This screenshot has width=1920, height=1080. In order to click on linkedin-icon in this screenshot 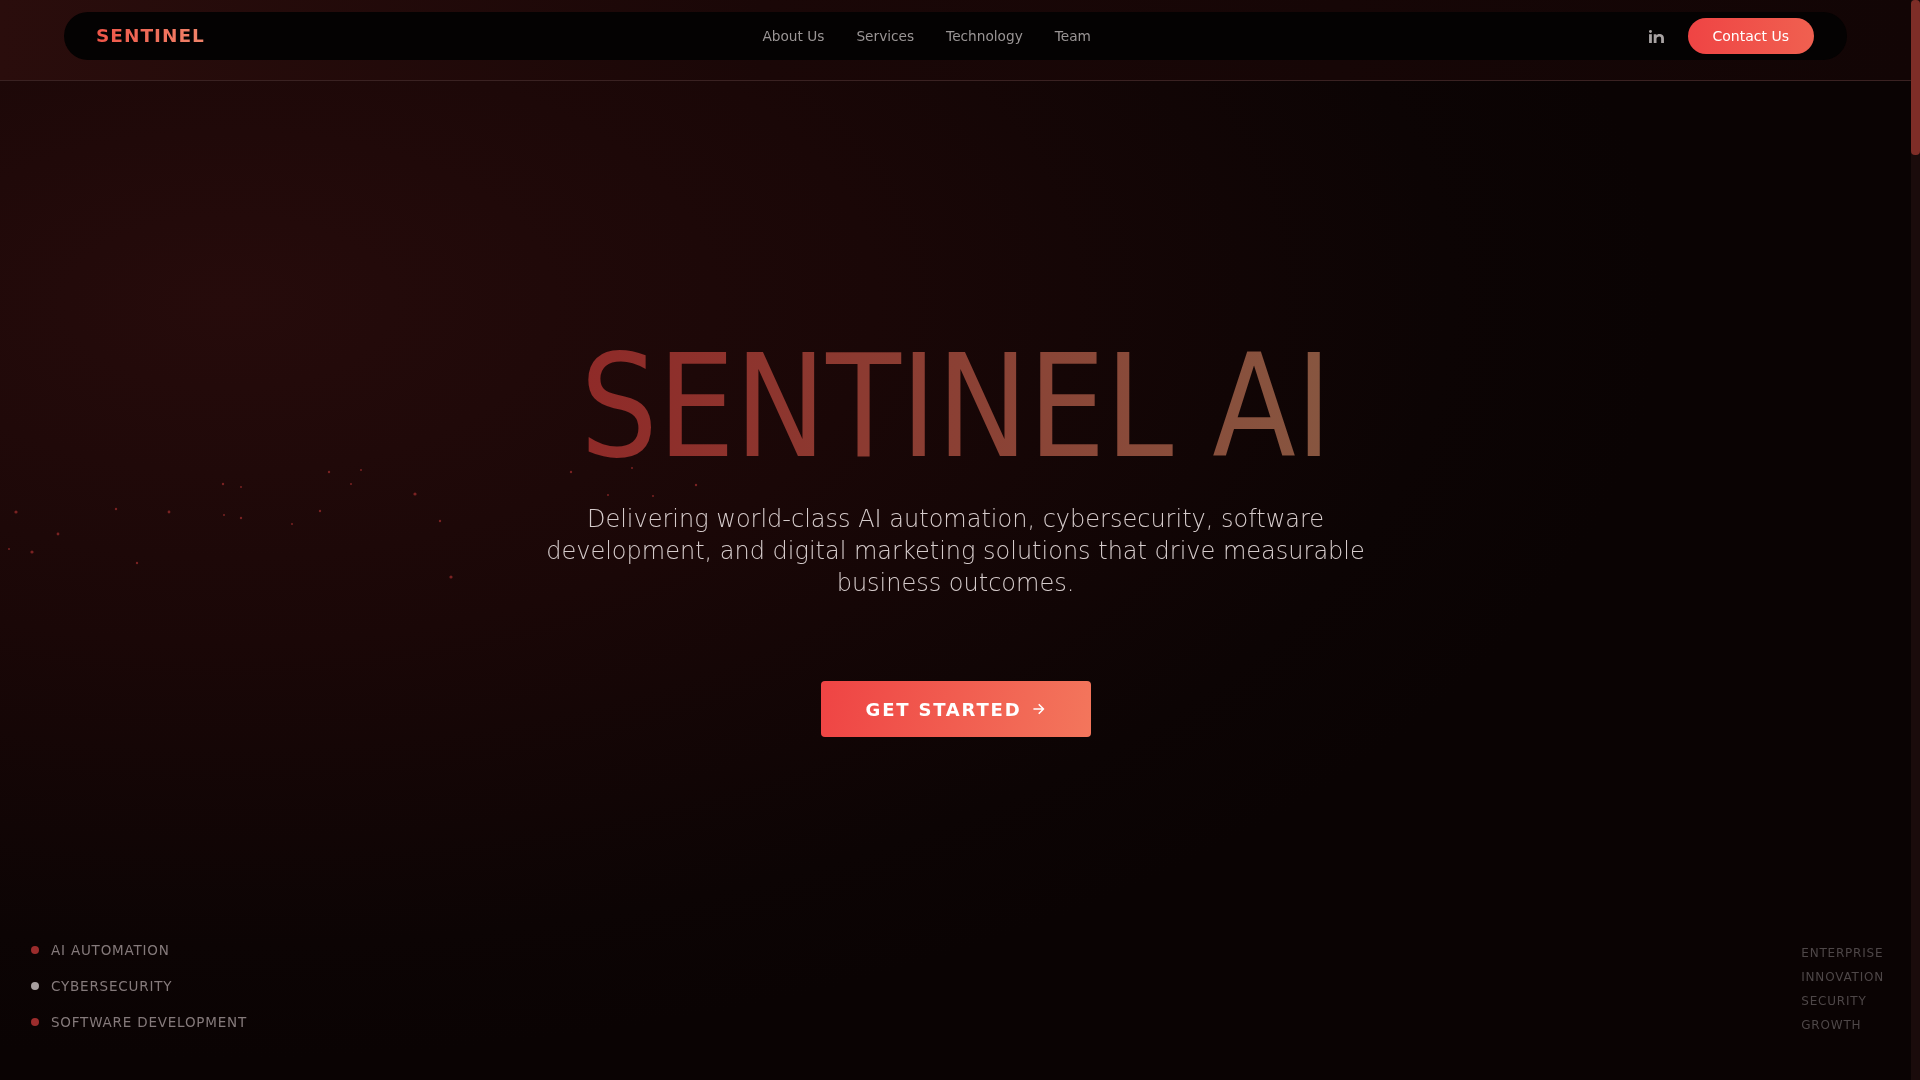, I will do `click(1656, 36)`.